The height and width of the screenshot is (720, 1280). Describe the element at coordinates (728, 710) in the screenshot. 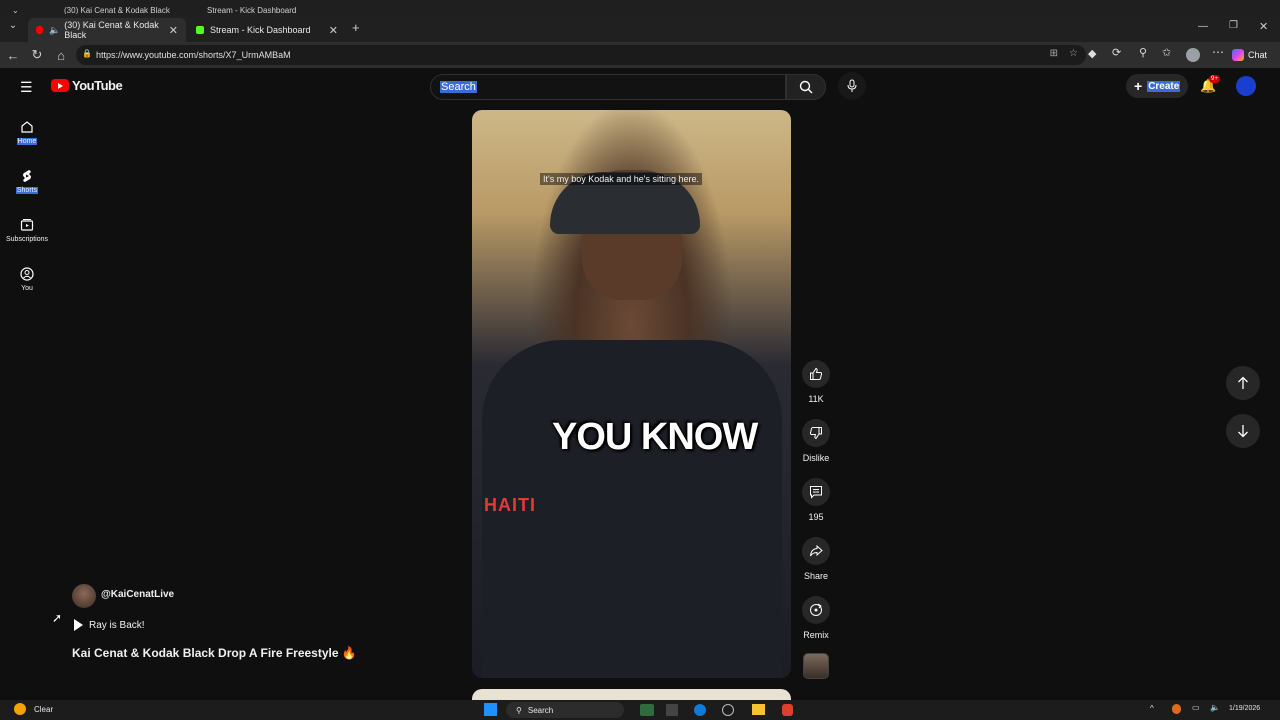

I see `app-icon` at that location.